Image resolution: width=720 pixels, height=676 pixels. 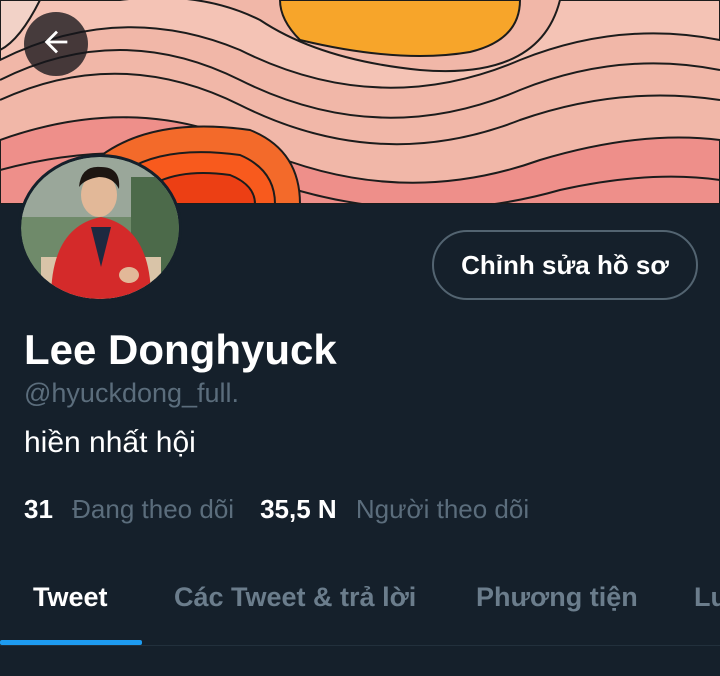 I want to click on arrow-left-icon, so click(x=56, y=44).